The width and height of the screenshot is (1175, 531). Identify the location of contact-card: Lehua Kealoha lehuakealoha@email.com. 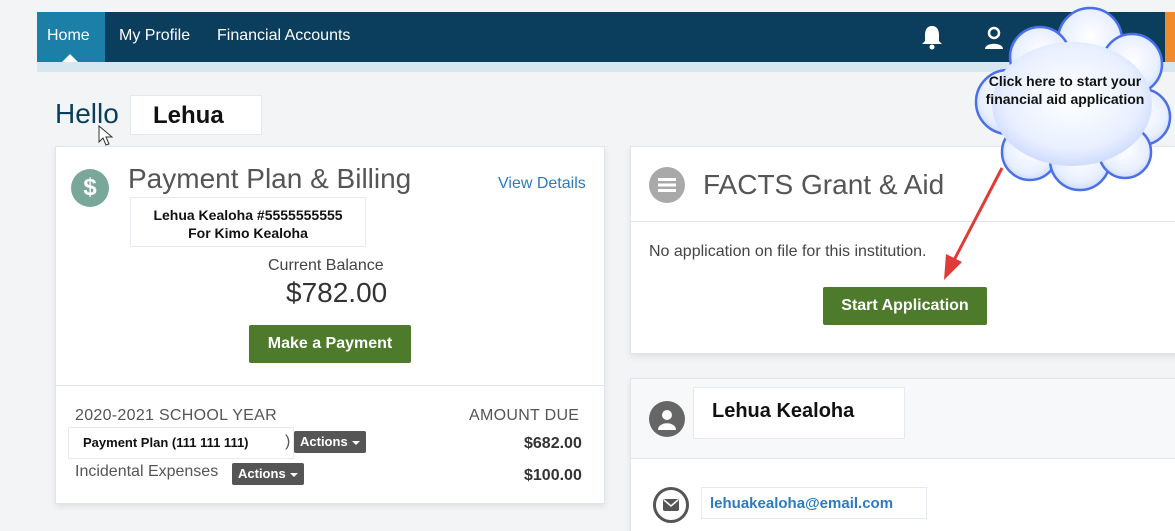
(902, 454).